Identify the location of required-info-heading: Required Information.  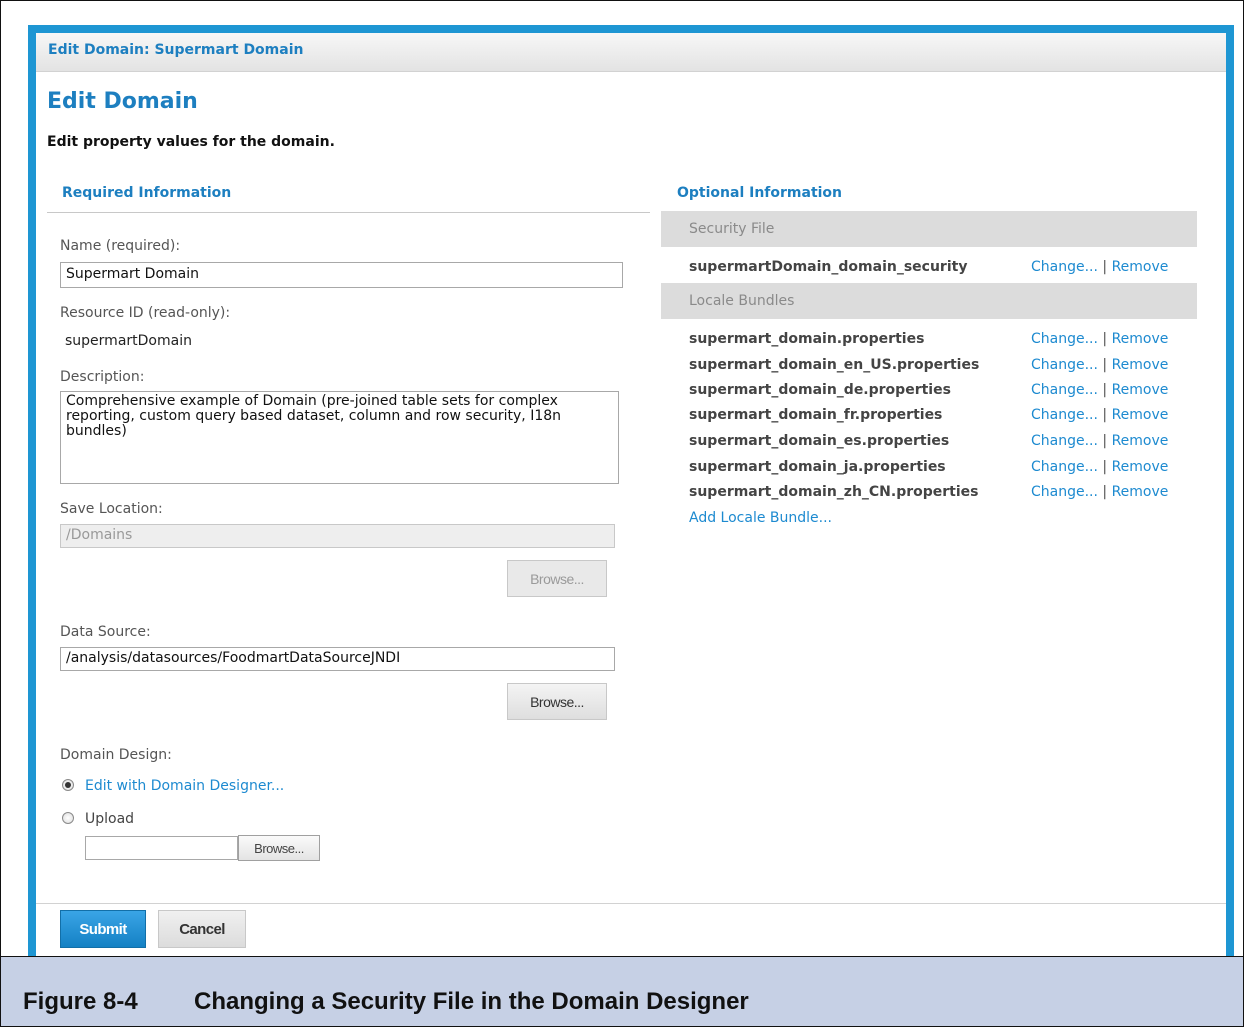
(147, 193).